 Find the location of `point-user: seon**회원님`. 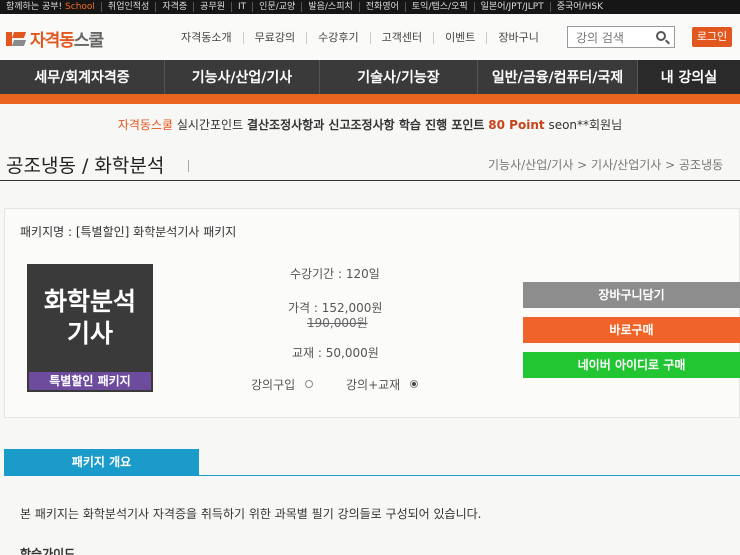

point-user: seon**회원님 is located at coordinates (585, 125).